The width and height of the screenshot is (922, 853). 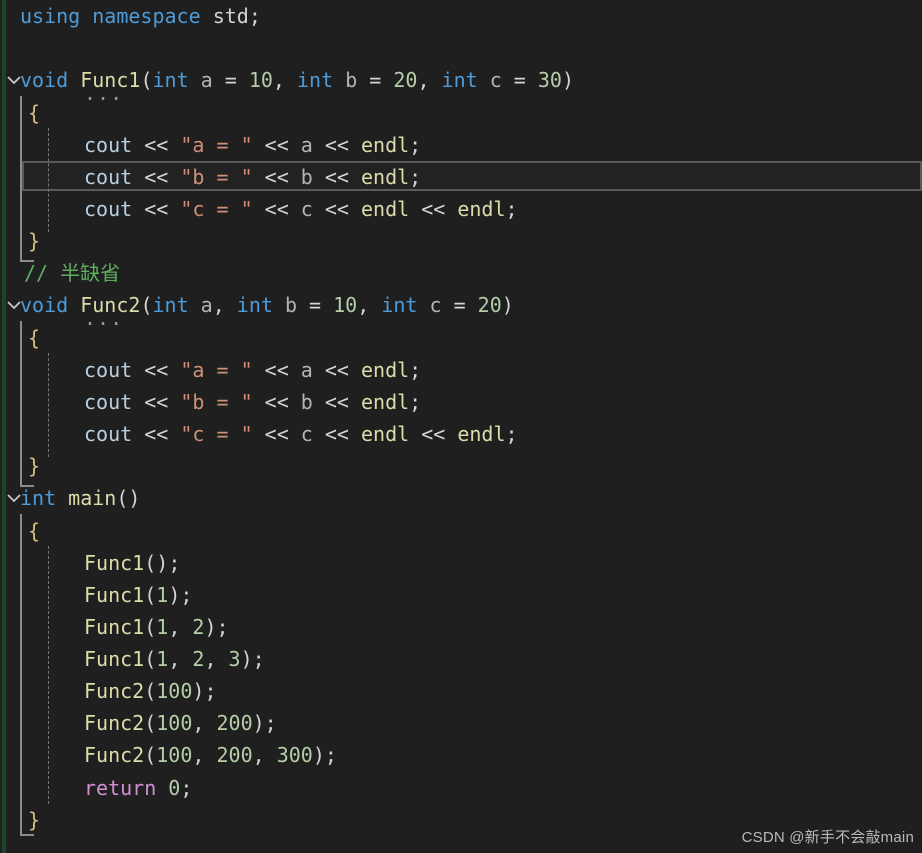 What do you see at coordinates (461, 563) in the screenshot?
I see `code-line: Func1();` at bounding box center [461, 563].